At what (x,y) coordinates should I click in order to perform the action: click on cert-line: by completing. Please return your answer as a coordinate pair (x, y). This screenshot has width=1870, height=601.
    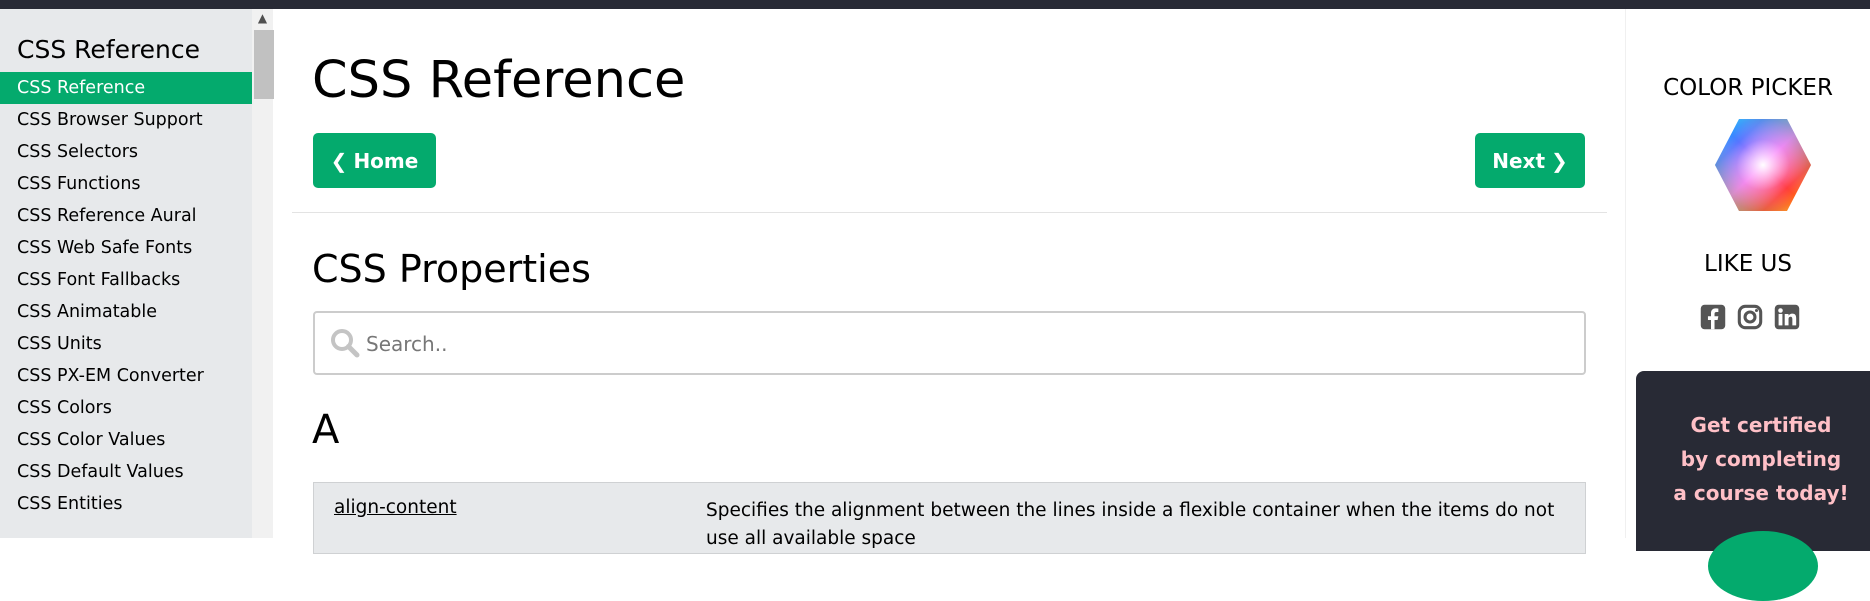
    Looking at the image, I should click on (1761, 459).